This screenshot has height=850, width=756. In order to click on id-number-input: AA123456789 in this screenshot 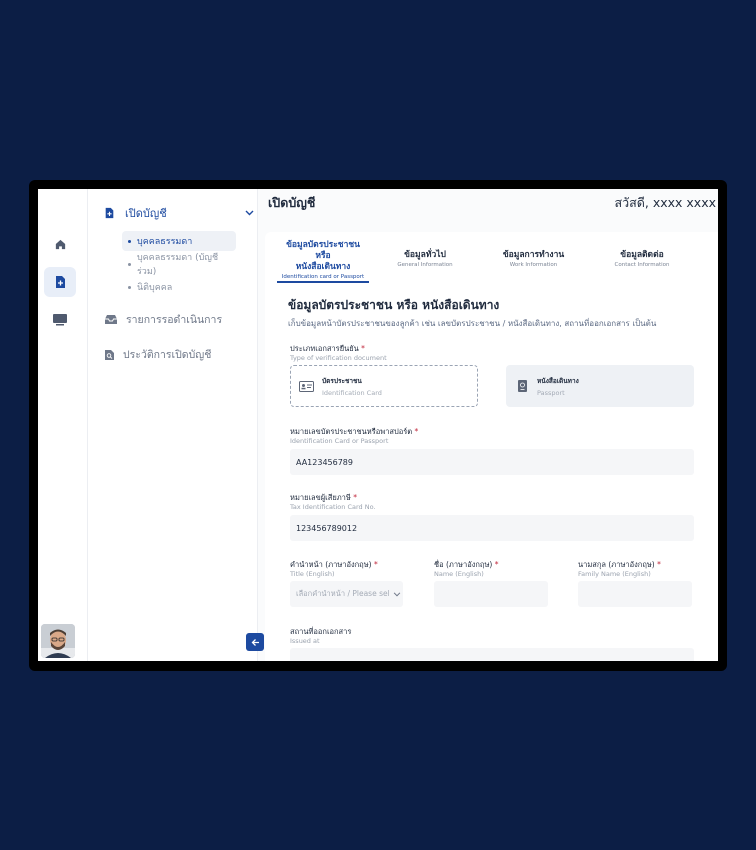, I will do `click(492, 462)`.